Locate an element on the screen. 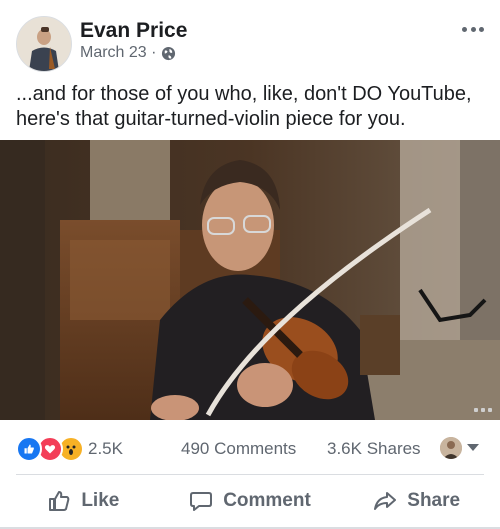 Image resolution: width=500 pixels, height=529 pixels. post-date: March 23 · is located at coordinates (118, 53).